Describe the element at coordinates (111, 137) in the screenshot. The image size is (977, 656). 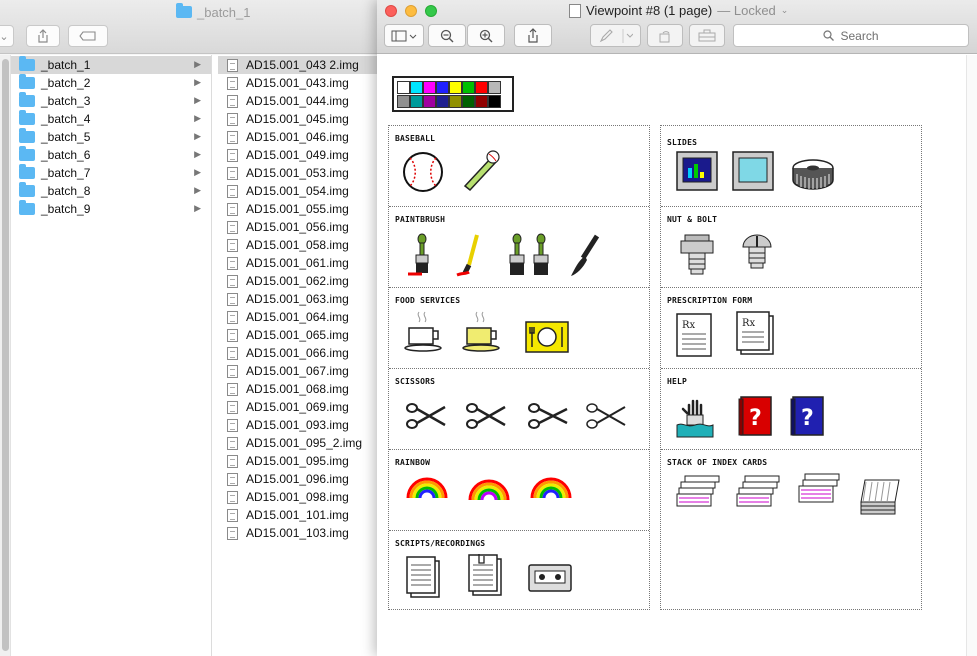
I see `folder-item: _batch_5 ▶` at that location.